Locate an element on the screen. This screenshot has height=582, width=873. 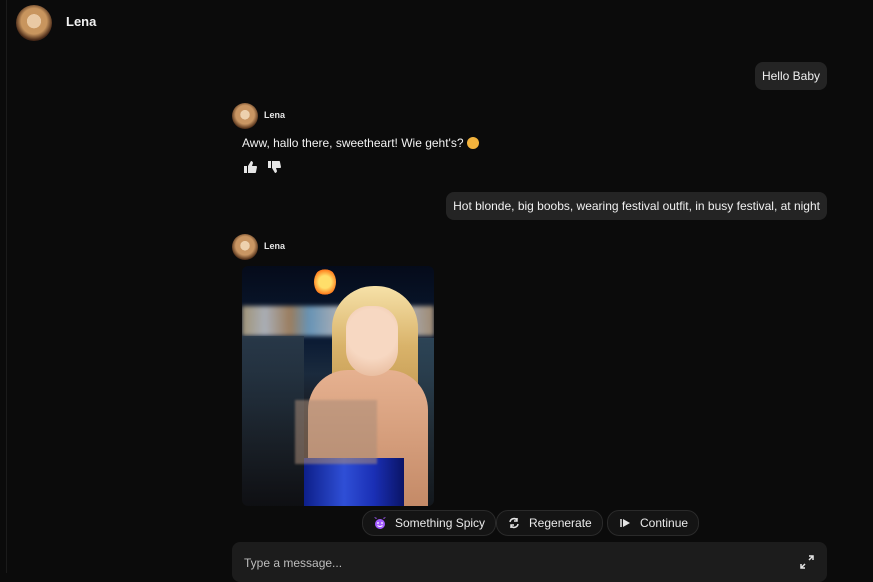
refresh-icon is located at coordinates (514, 523).